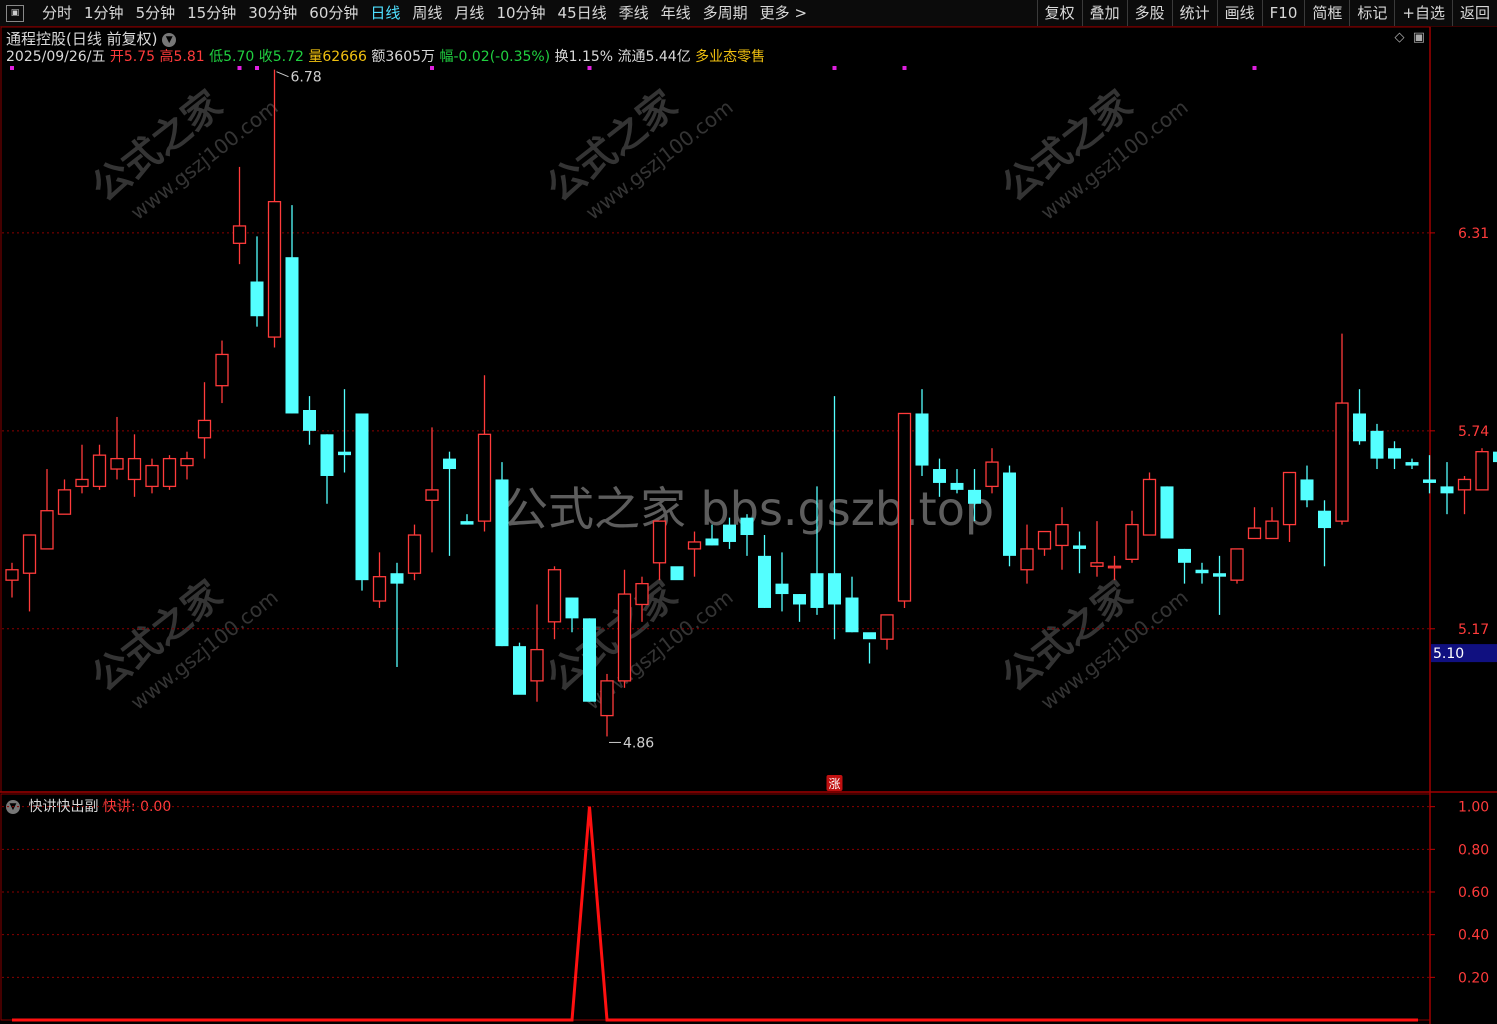  What do you see at coordinates (834, 783) in the screenshot?
I see `limit-up-badge-text: 涨` at bounding box center [834, 783].